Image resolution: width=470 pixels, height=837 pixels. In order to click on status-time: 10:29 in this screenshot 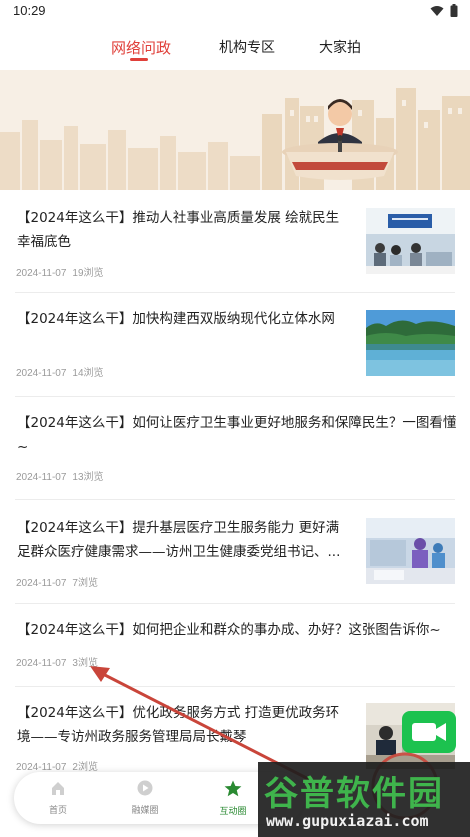, I will do `click(29, 10)`.